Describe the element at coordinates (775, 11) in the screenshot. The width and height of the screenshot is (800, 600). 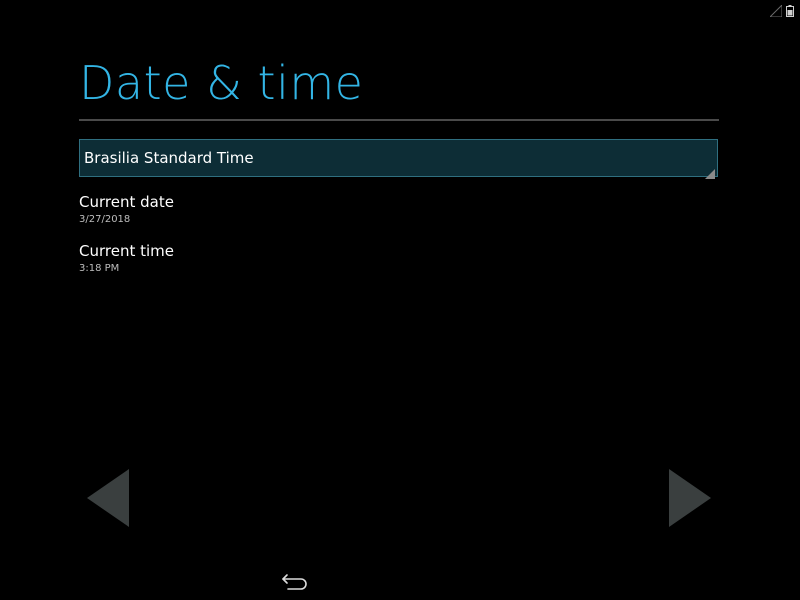
I see `signal-icon` at that location.